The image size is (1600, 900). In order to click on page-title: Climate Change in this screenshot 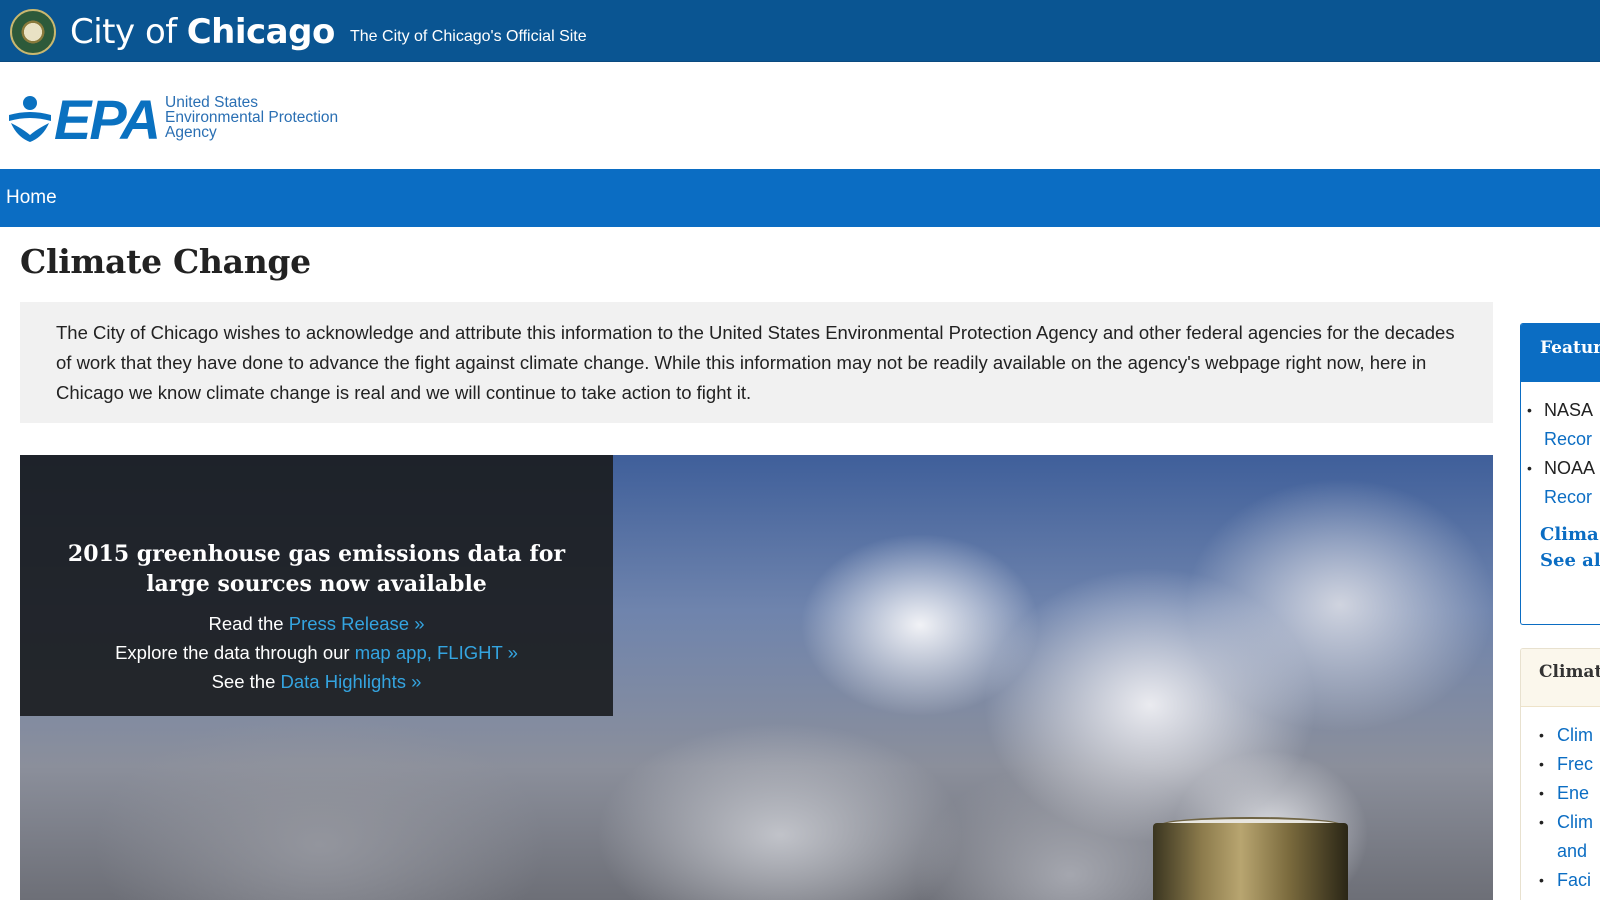, I will do `click(165, 261)`.